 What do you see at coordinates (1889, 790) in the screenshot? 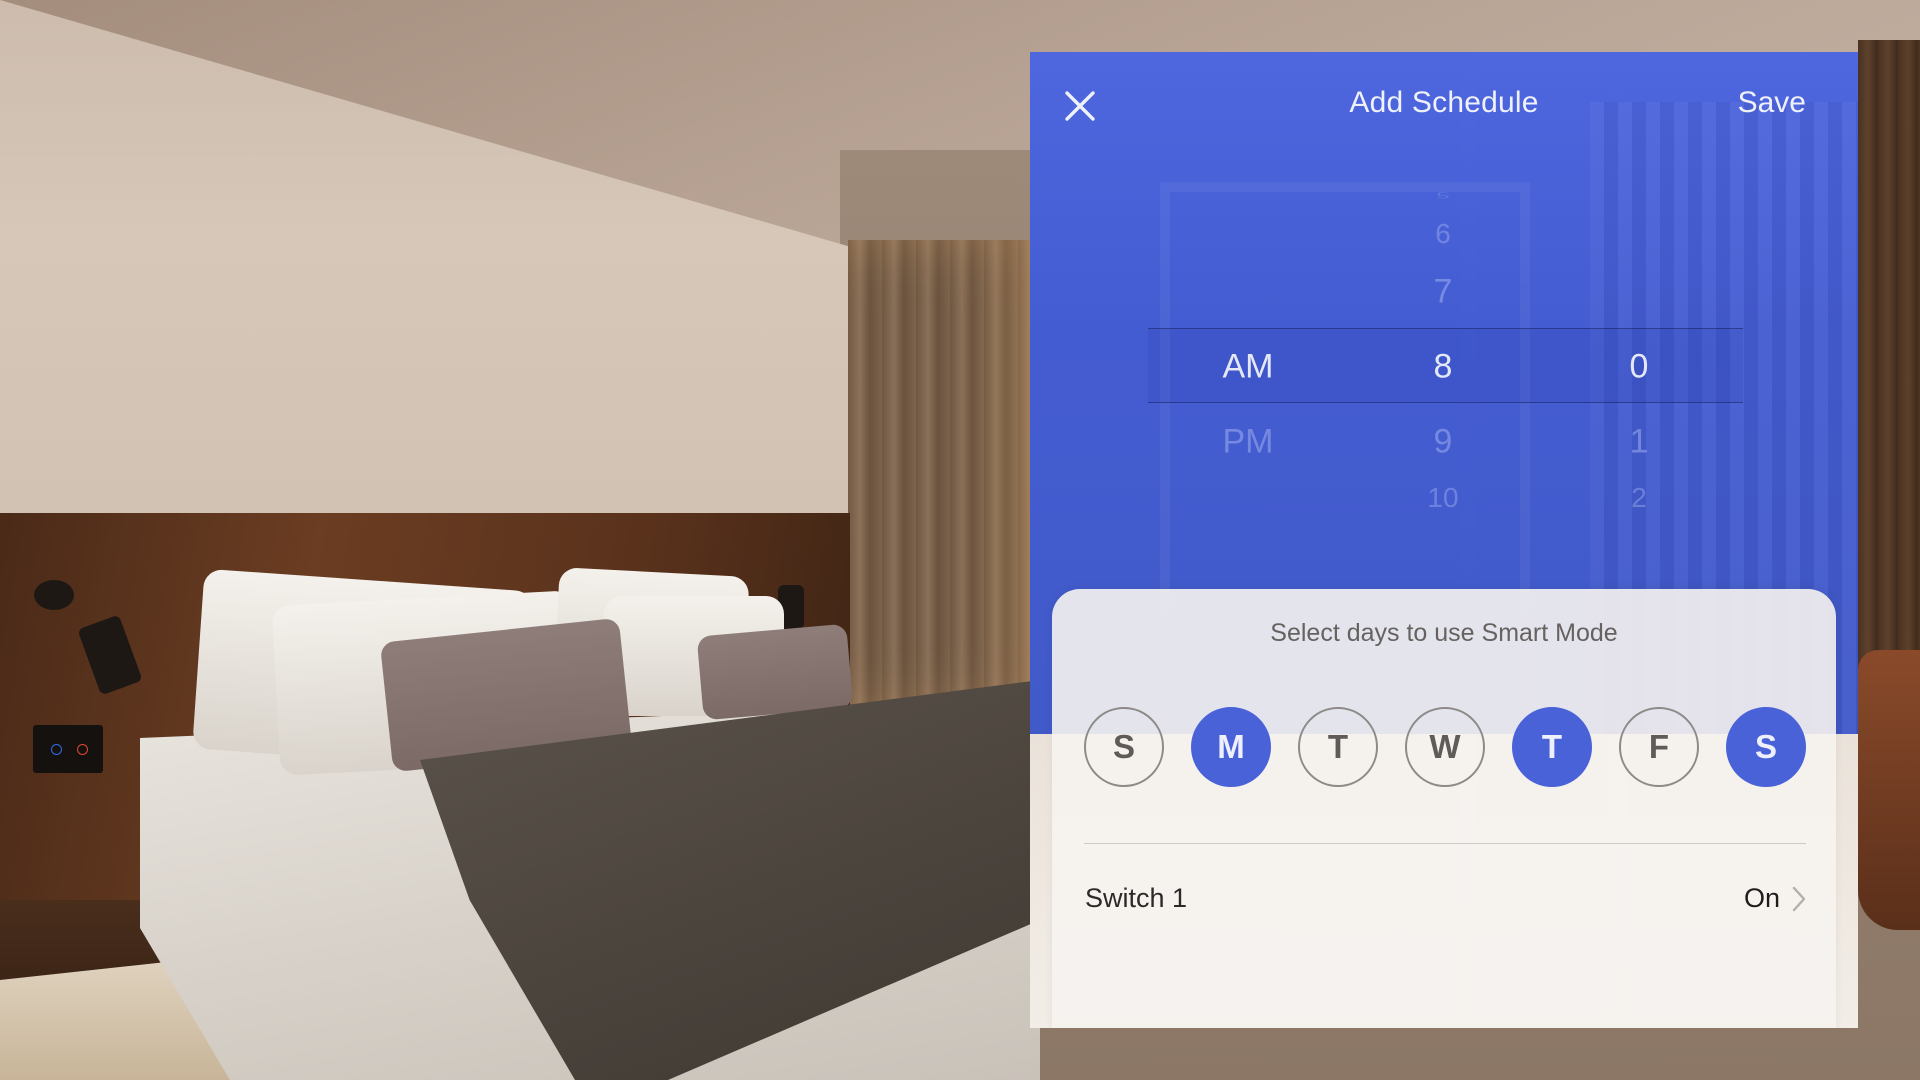
I see `armchair` at bounding box center [1889, 790].